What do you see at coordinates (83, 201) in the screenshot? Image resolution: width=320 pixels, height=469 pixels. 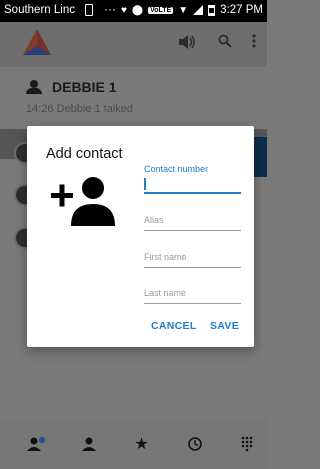 I see `add-person-icon` at bounding box center [83, 201].